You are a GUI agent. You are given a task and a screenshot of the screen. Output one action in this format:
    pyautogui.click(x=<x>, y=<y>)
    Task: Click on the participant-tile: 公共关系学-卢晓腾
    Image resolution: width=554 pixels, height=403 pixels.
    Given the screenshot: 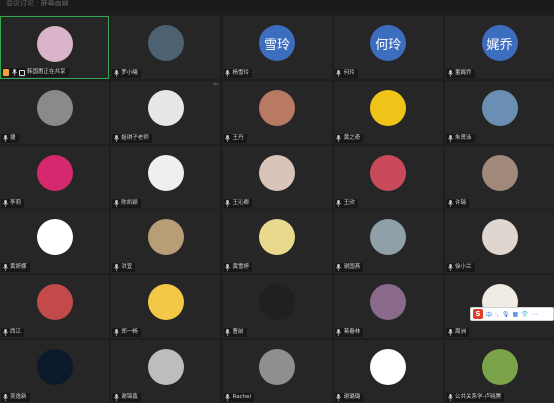 What is the action you would take?
    pyautogui.click(x=499, y=371)
    